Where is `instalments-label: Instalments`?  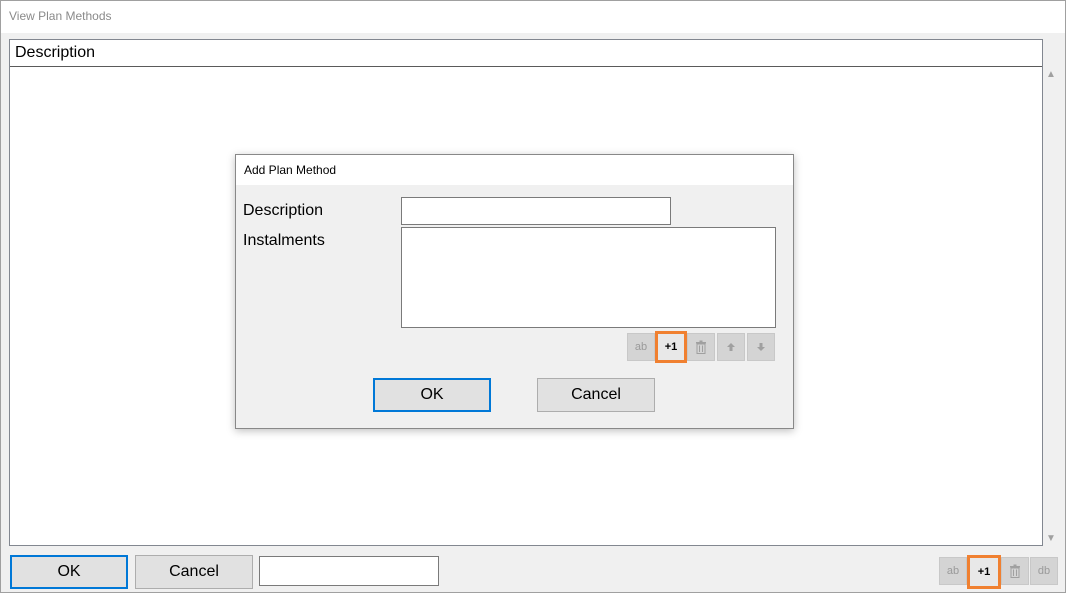
instalments-label: Instalments is located at coordinates (284, 240).